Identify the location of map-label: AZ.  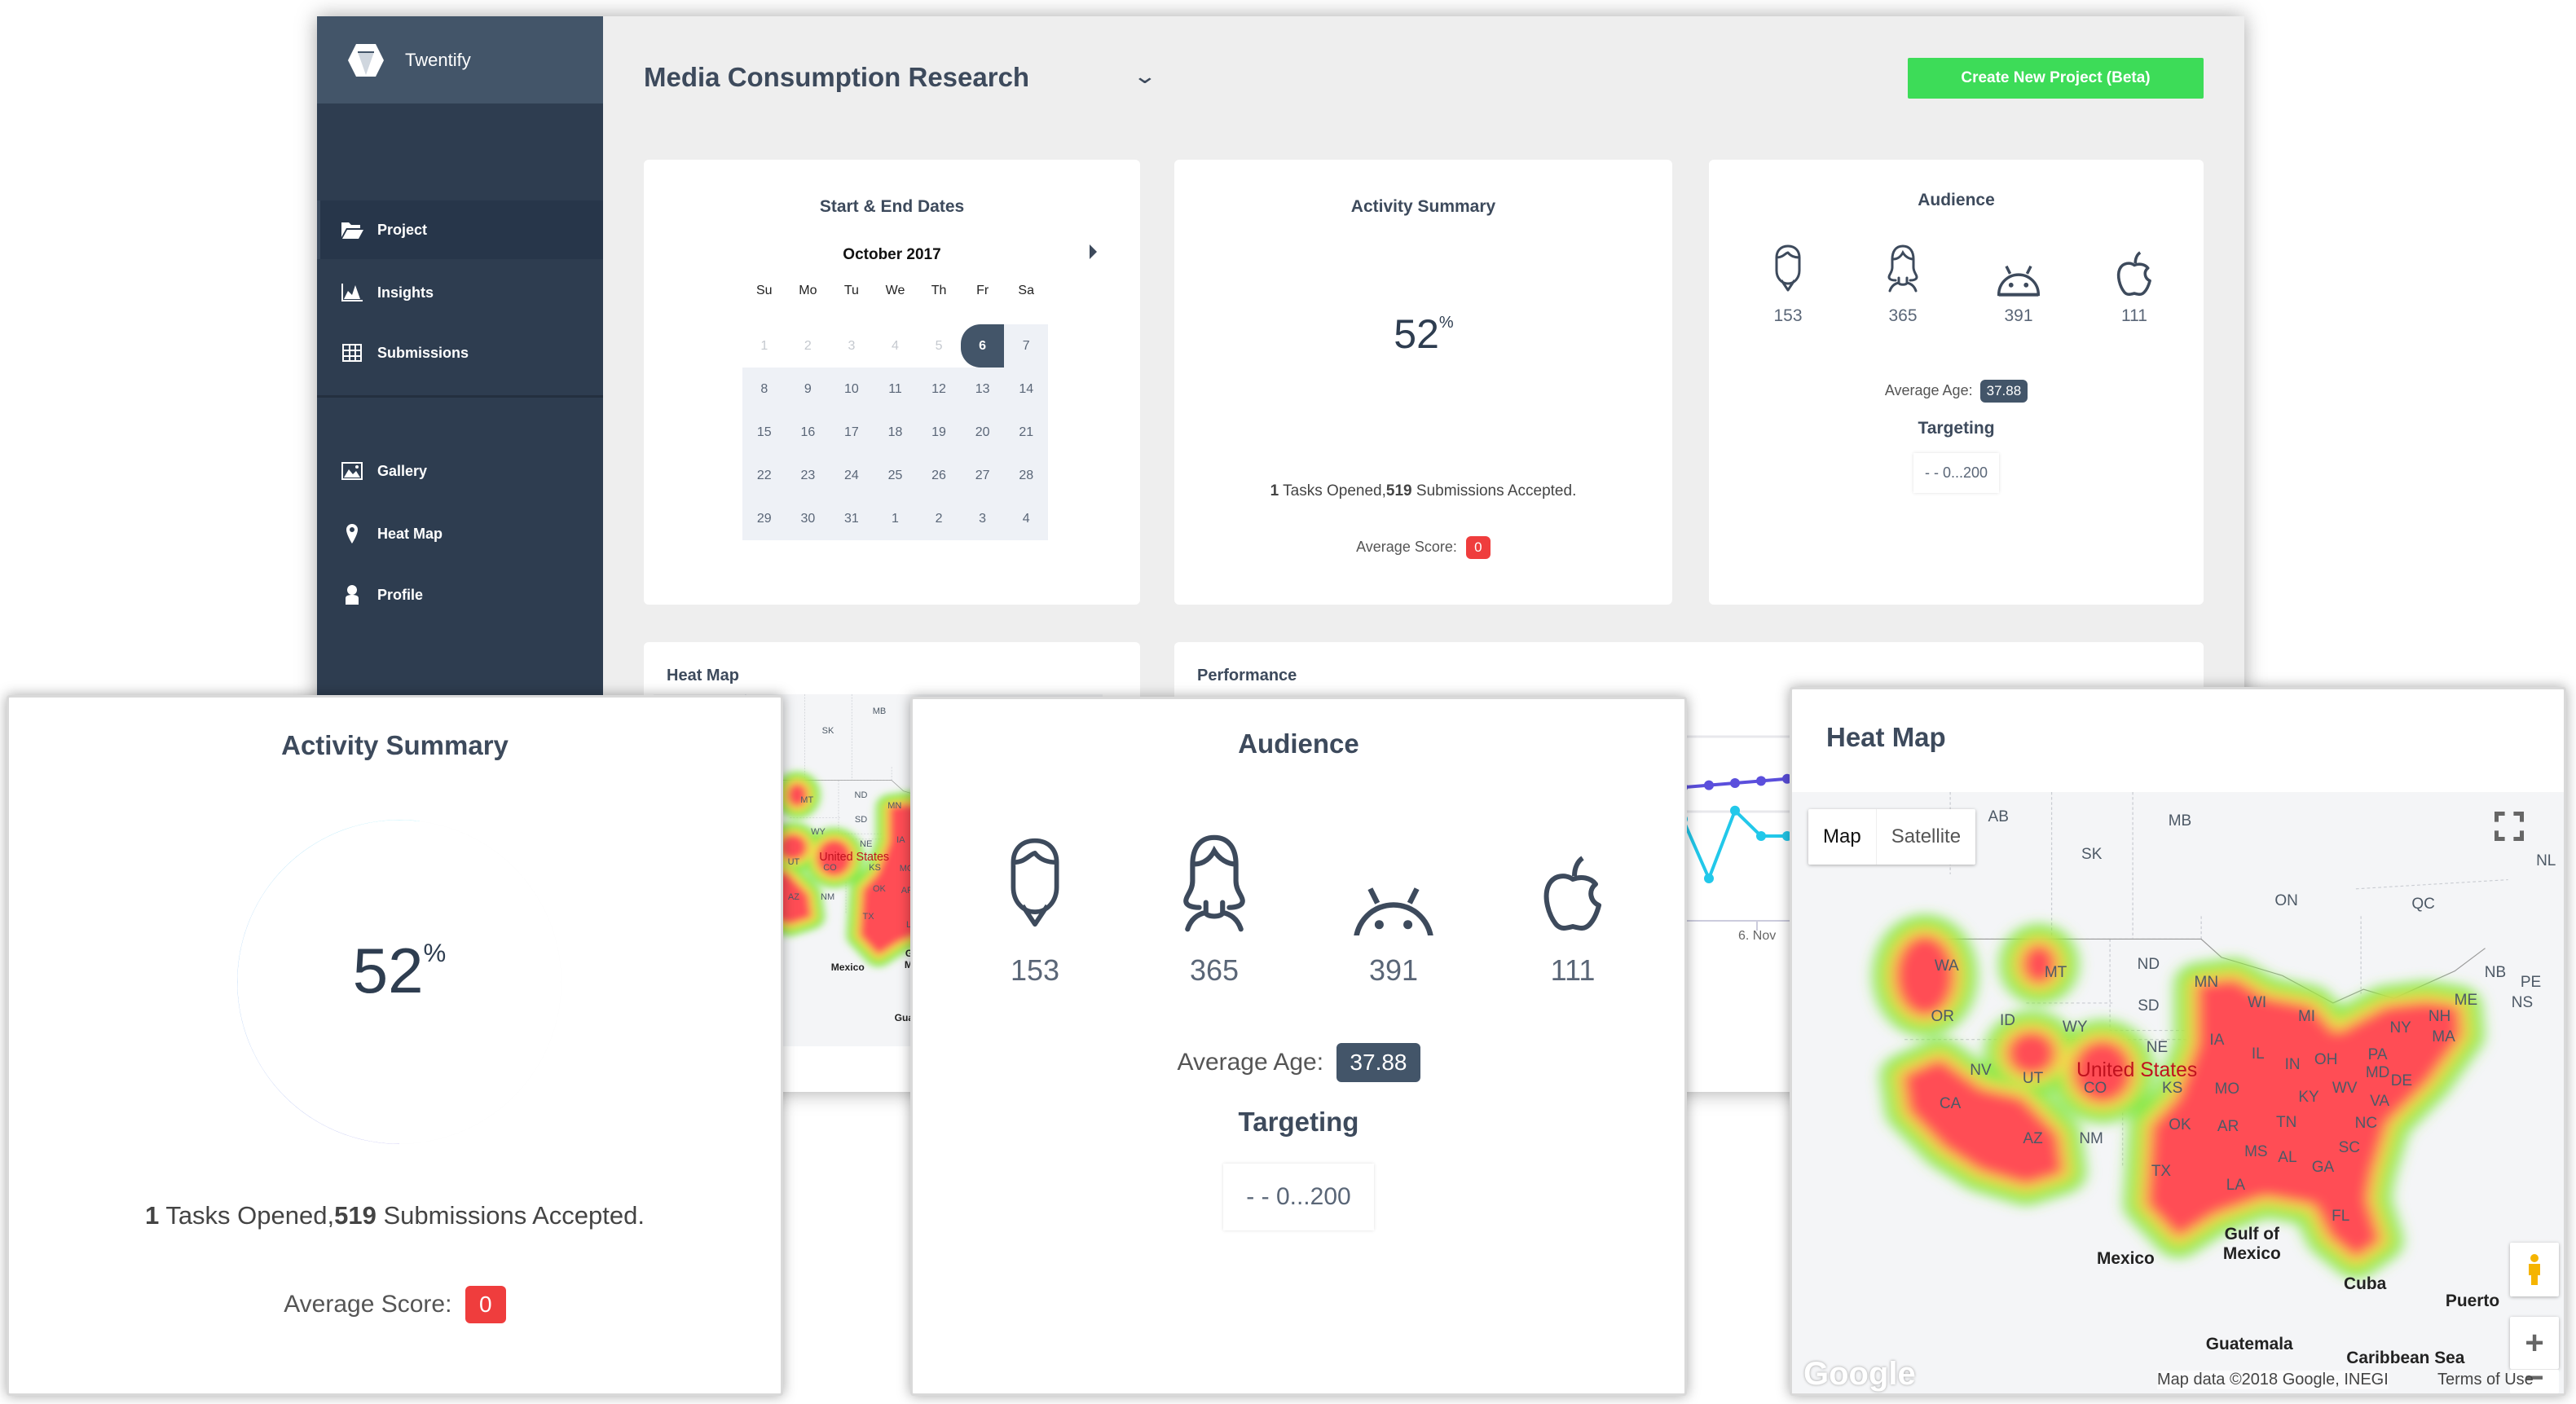
(2033, 1138).